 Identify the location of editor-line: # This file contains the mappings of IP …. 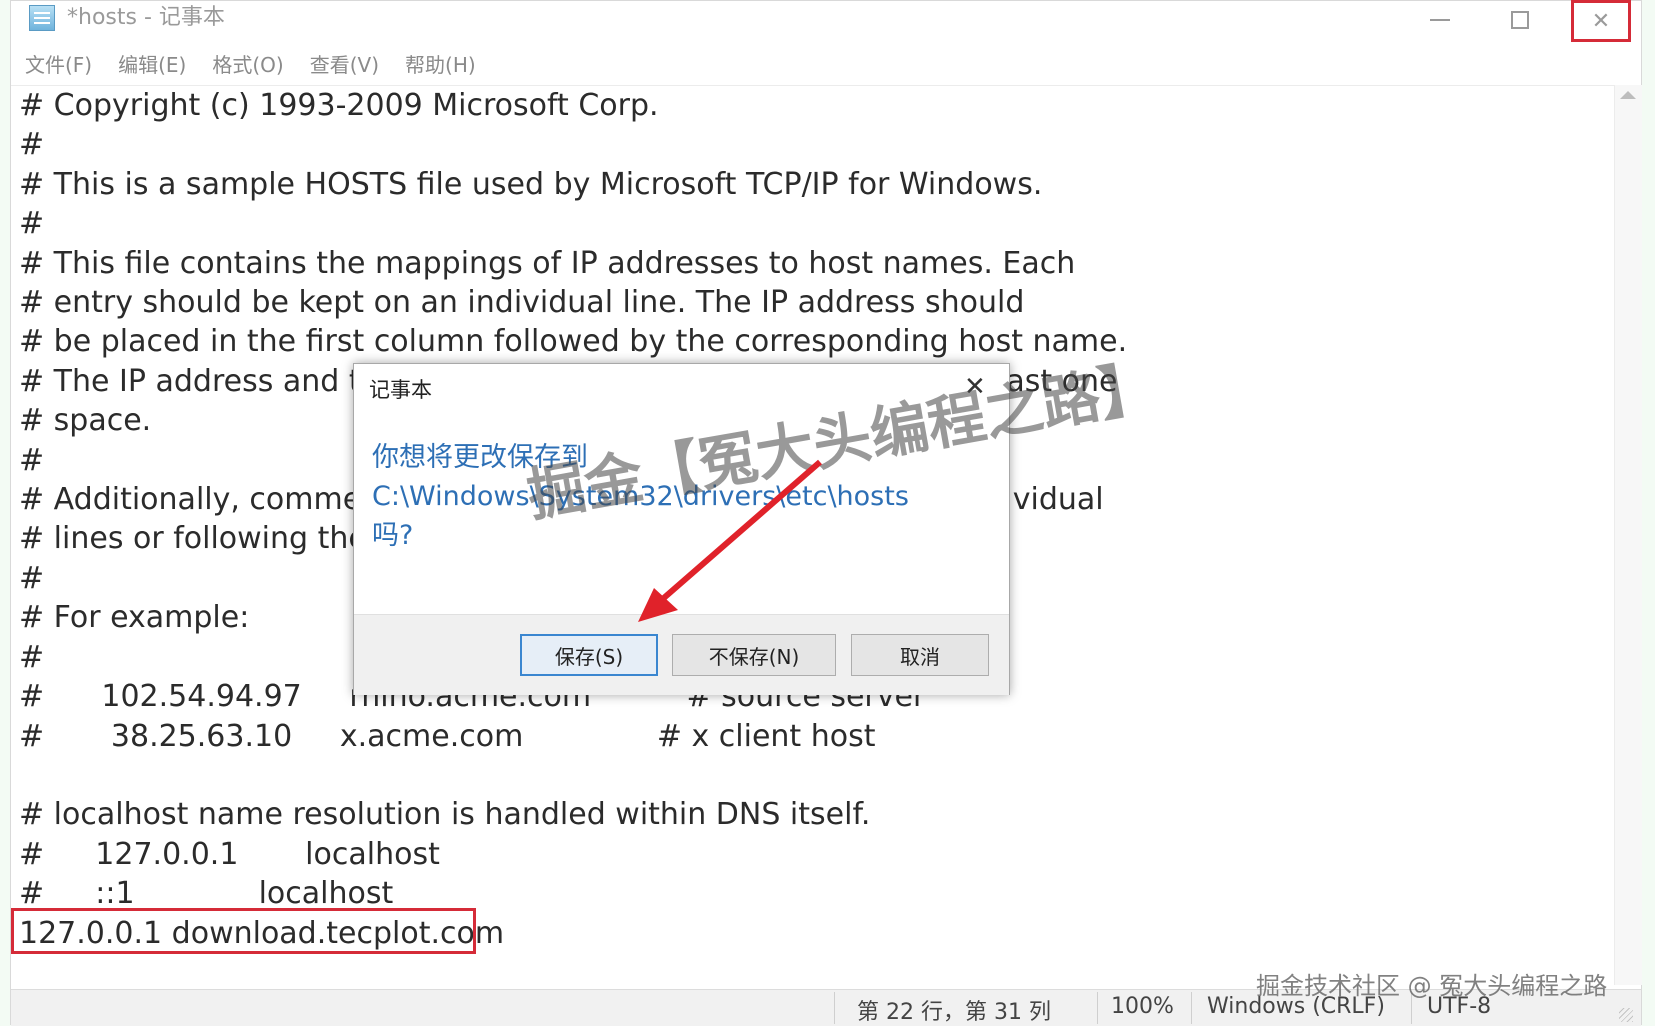
(547, 263).